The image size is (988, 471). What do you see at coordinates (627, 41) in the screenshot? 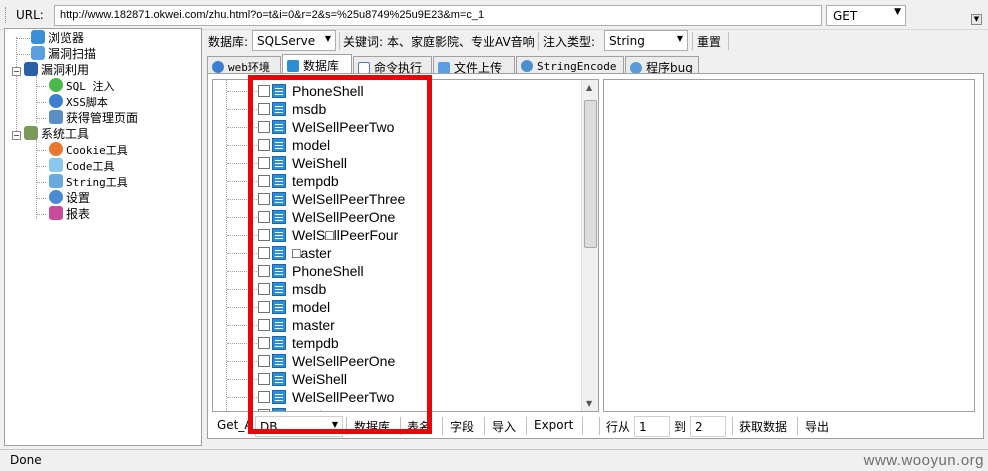
I see `inject-type-value: String` at bounding box center [627, 41].